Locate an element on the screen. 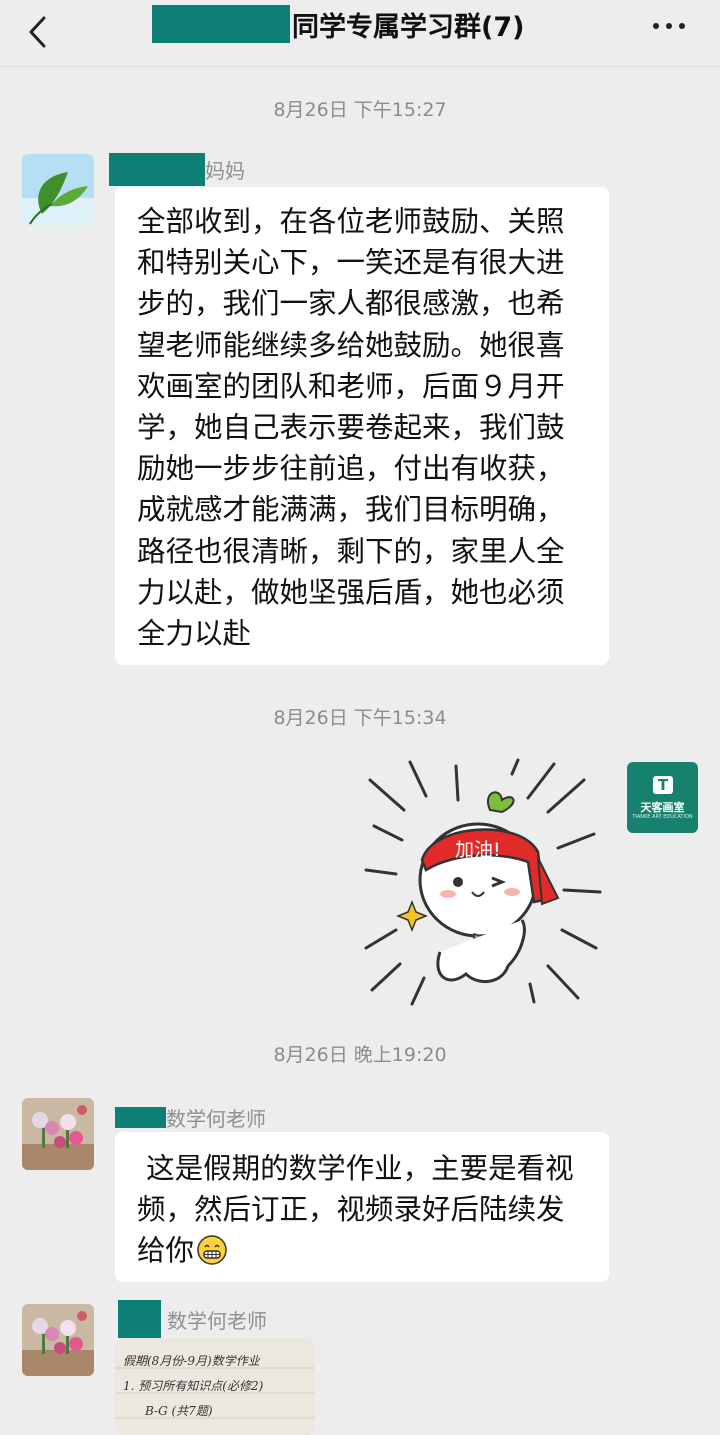 This screenshot has width=720, height=1435. back-button is located at coordinates (38, 32).